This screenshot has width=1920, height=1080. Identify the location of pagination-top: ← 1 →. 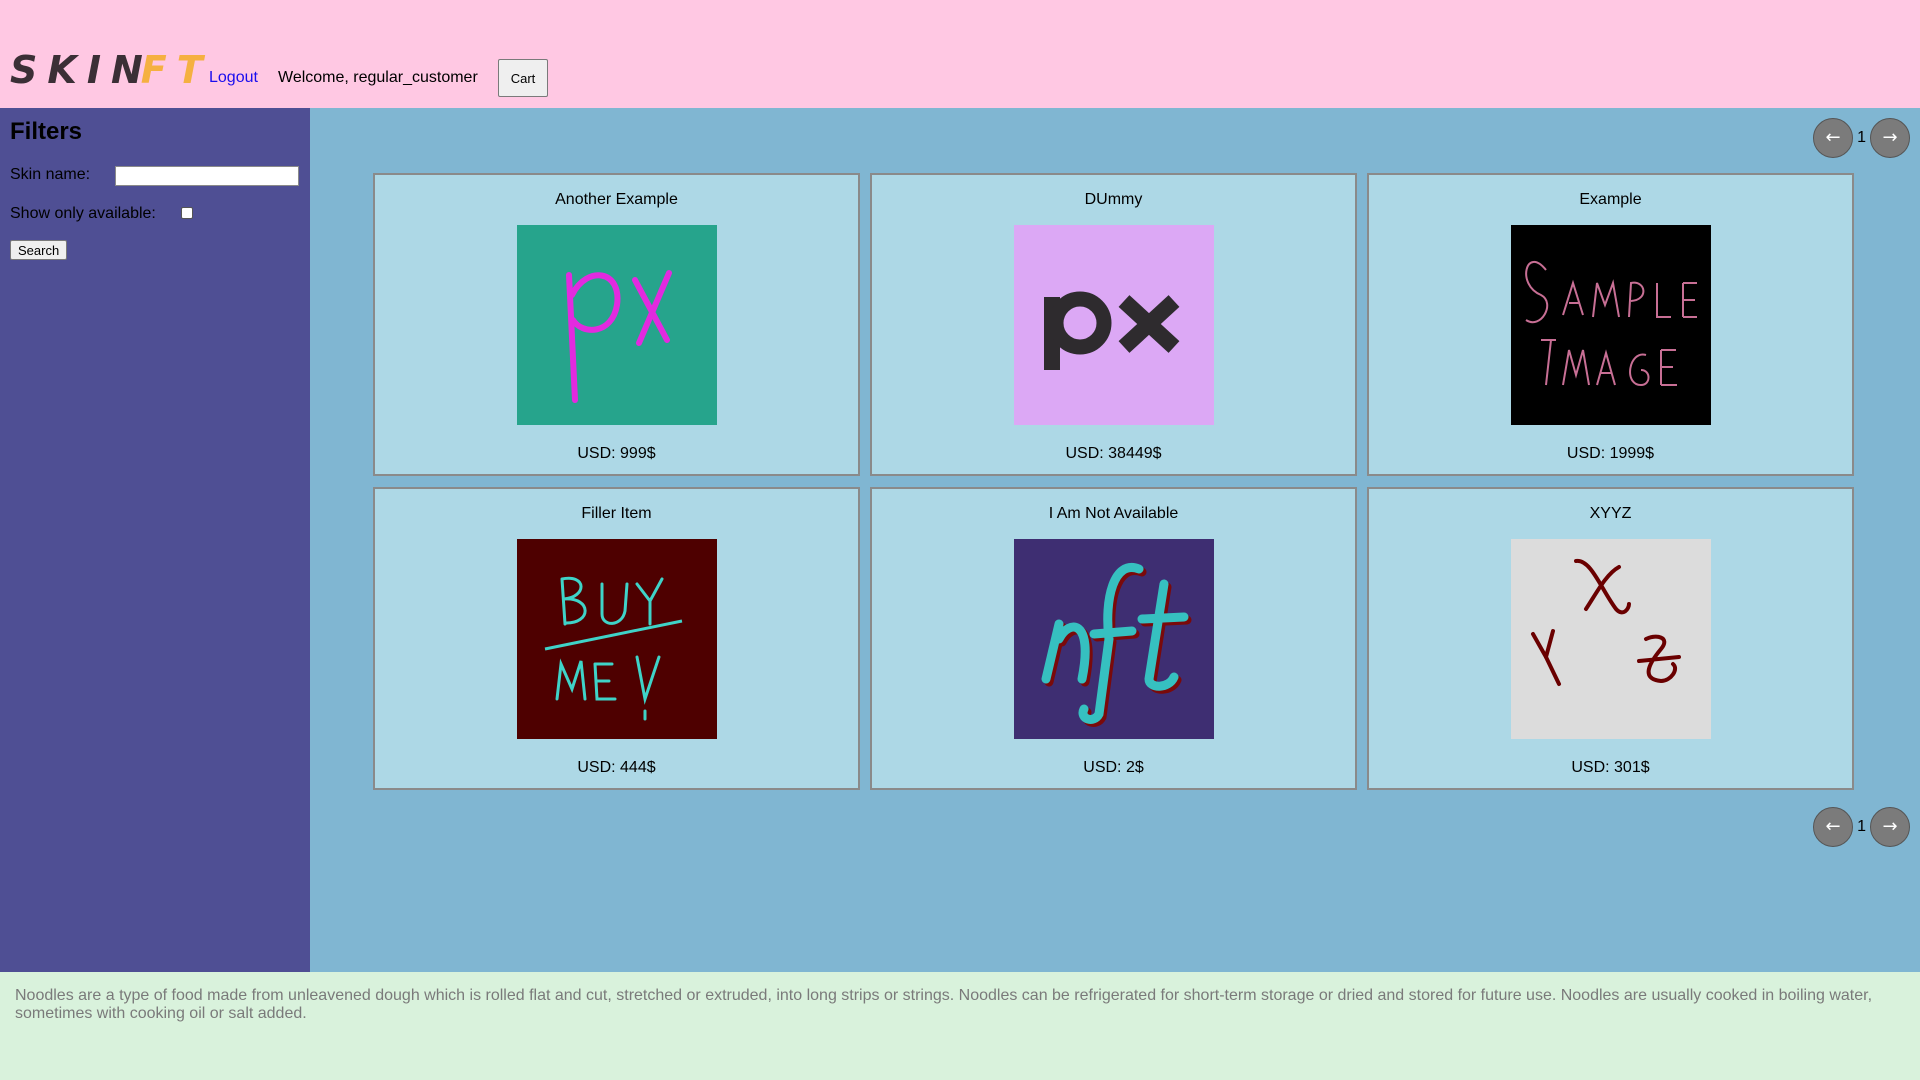
(1861, 138).